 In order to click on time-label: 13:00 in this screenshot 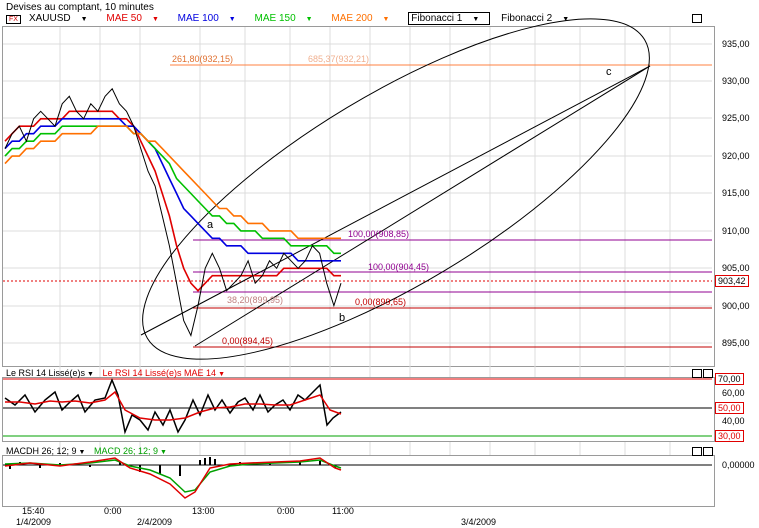, I will do `click(203, 511)`.